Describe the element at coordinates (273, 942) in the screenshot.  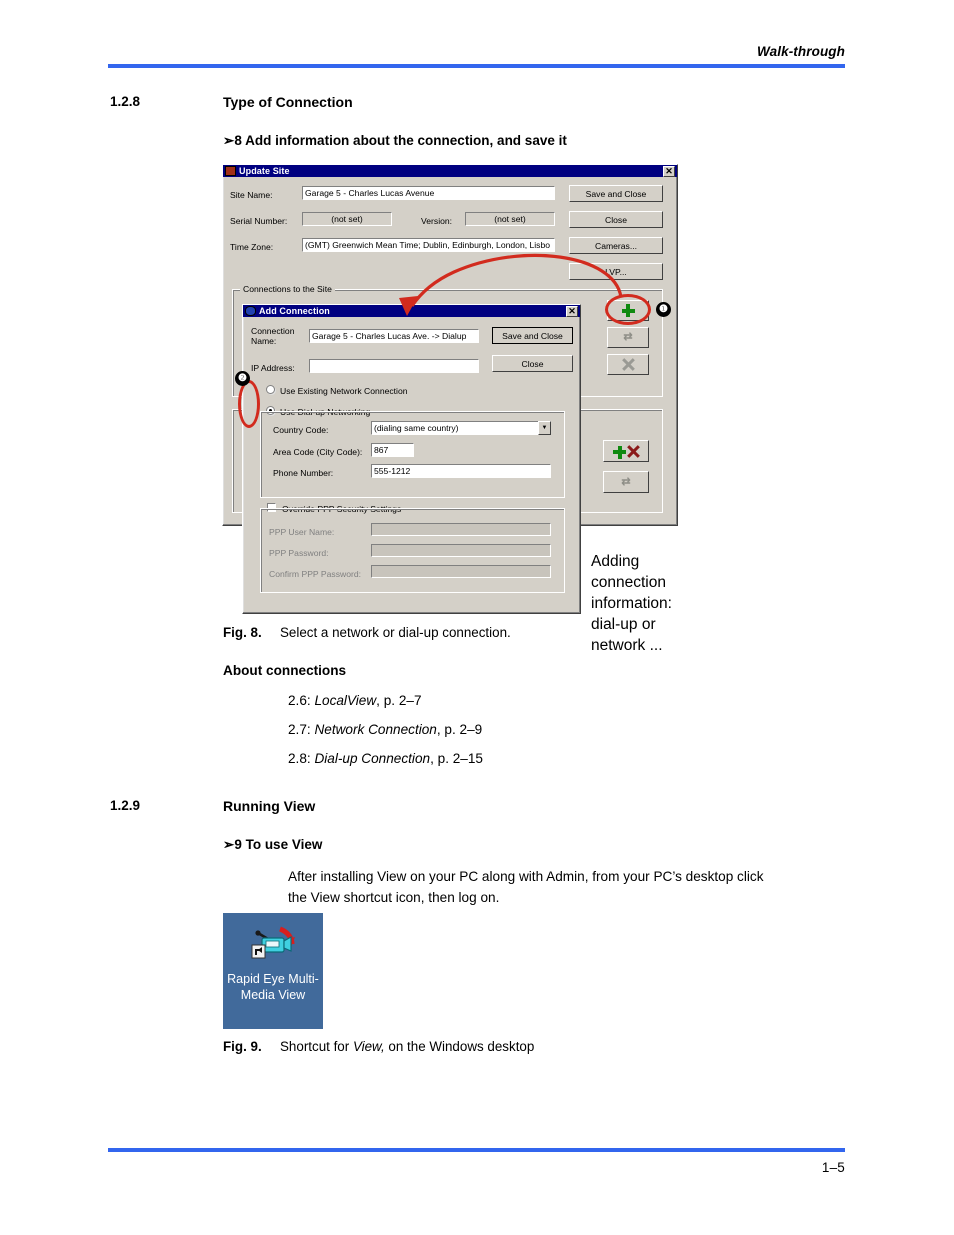
I see `rapid-eye-camera-icon` at that location.